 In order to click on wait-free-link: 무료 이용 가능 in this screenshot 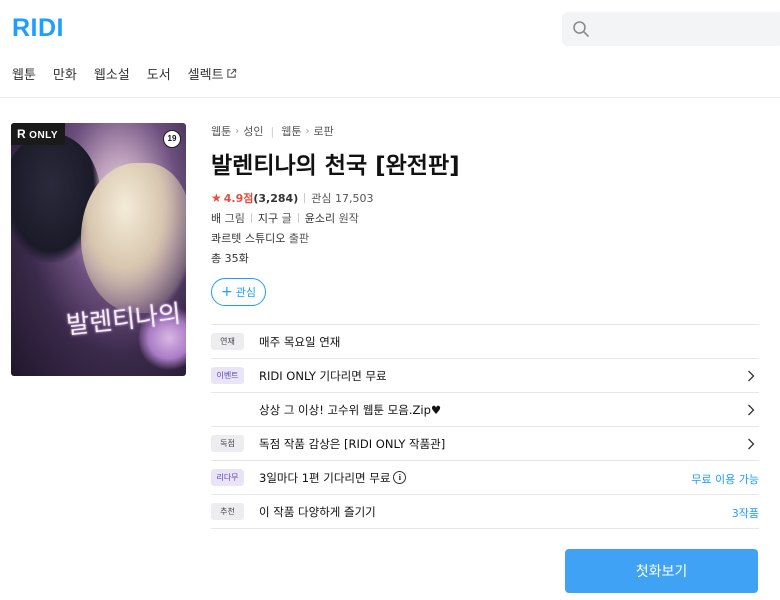, I will do `click(725, 479)`.